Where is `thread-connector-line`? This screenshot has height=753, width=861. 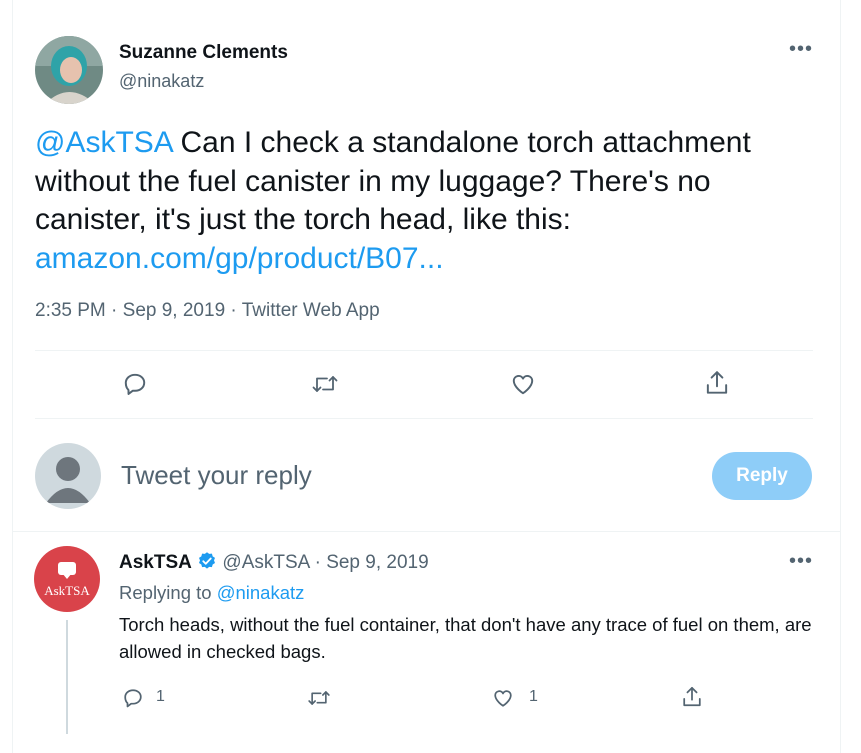 thread-connector-line is located at coordinates (67, 677).